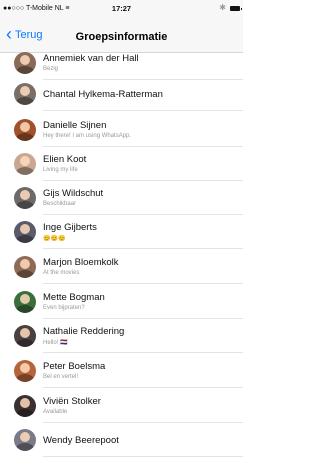 This screenshot has width=320, height=457. What do you see at coordinates (121, 440) in the screenshot?
I see `member-row: Wendy Beerepoot` at bounding box center [121, 440].